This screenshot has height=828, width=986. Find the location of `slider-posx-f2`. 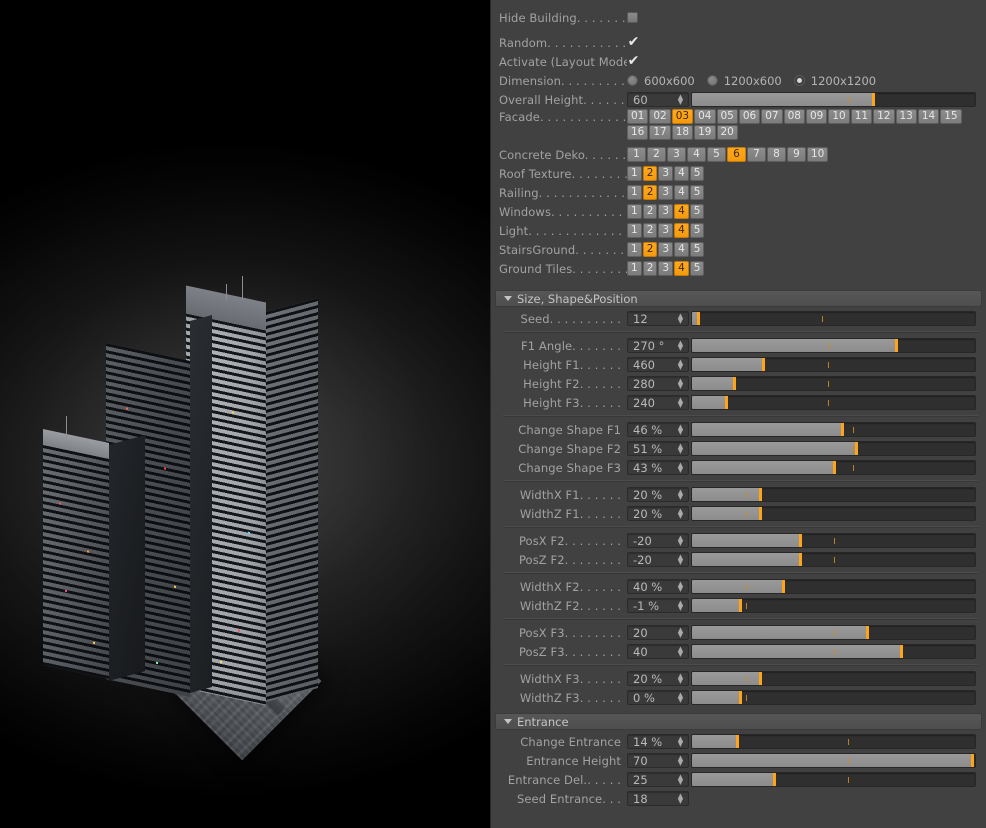

slider-posx-f2 is located at coordinates (833, 540).